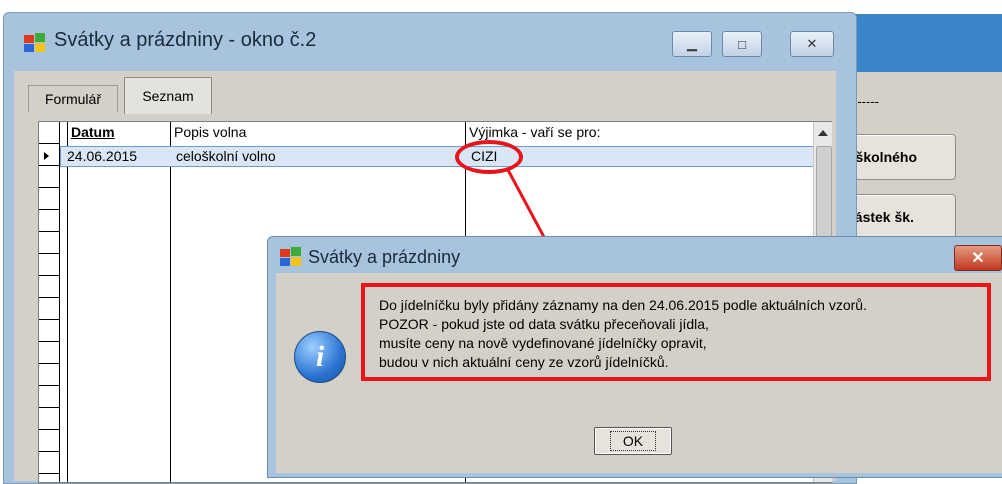 The height and width of the screenshot is (484, 1002). Describe the element at coordinates (73, 98) in the screenshot. I see `tab-formular: Formulář` at that location.